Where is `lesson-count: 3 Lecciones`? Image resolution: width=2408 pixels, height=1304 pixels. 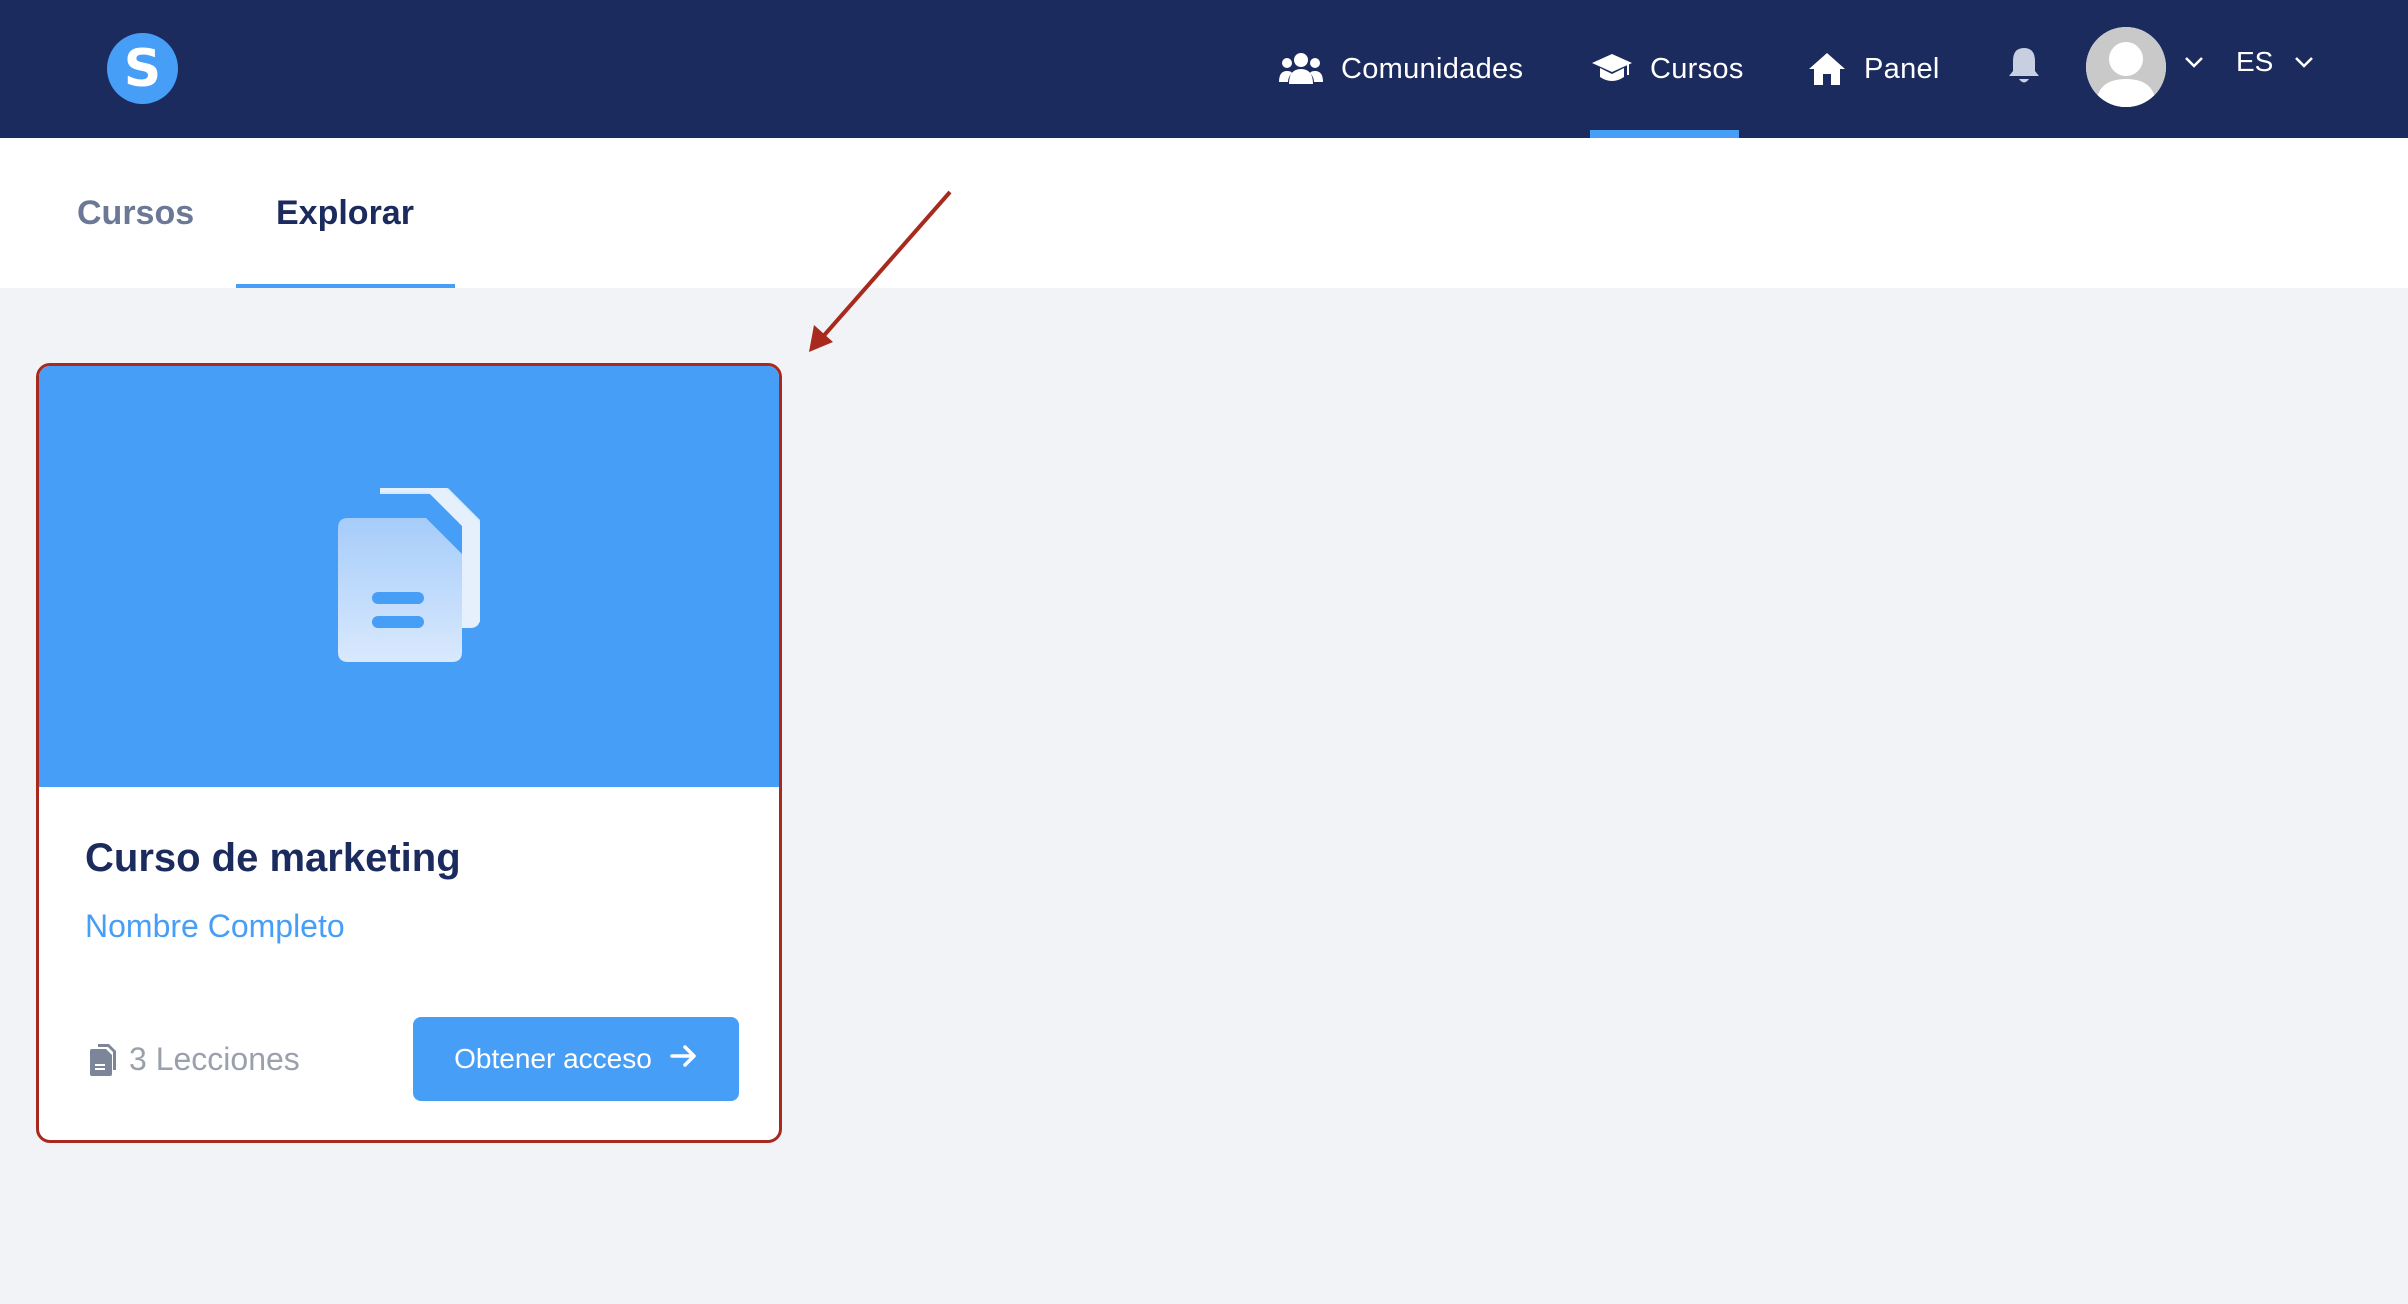 lesson-count: 3 Lecciones is located at coordinates (194, 1059).